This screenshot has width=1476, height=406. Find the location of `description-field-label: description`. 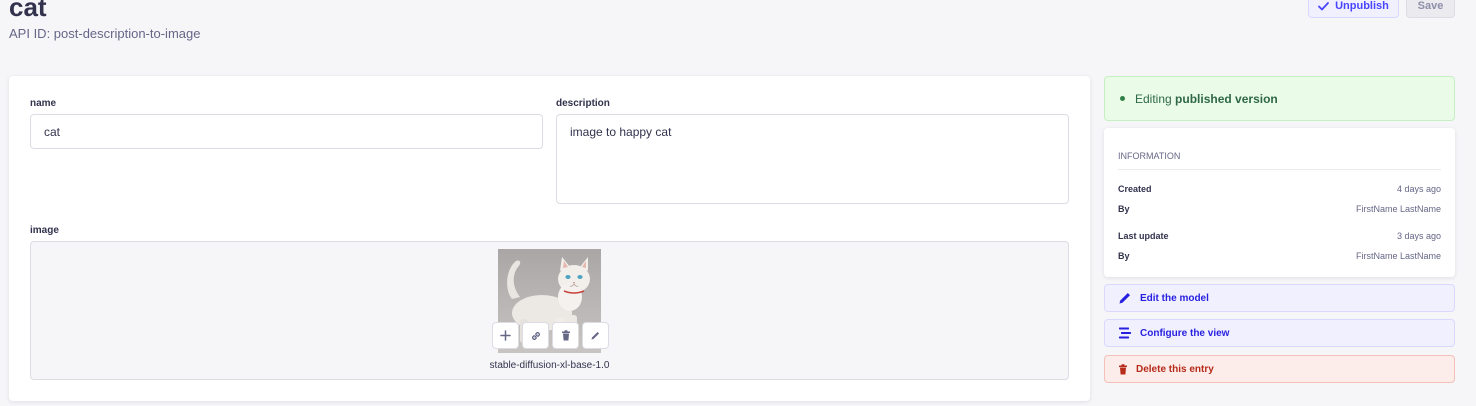

description-field-label: description is located at coordinates (583, 103).